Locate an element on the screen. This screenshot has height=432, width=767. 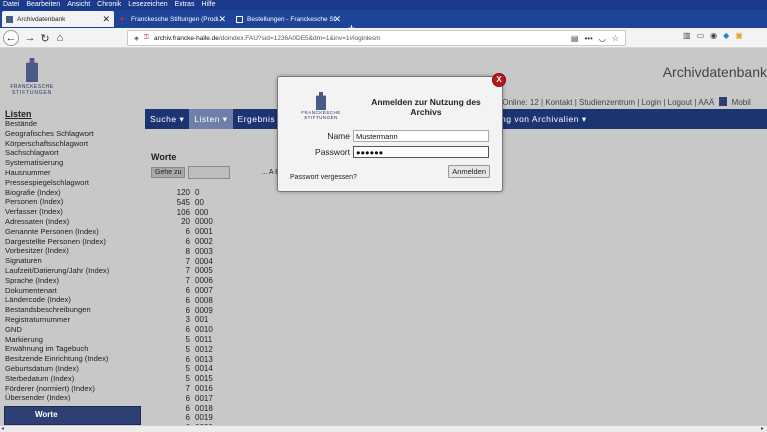
sidebar-active-worte: Worte is located at coordinates (72, 415).